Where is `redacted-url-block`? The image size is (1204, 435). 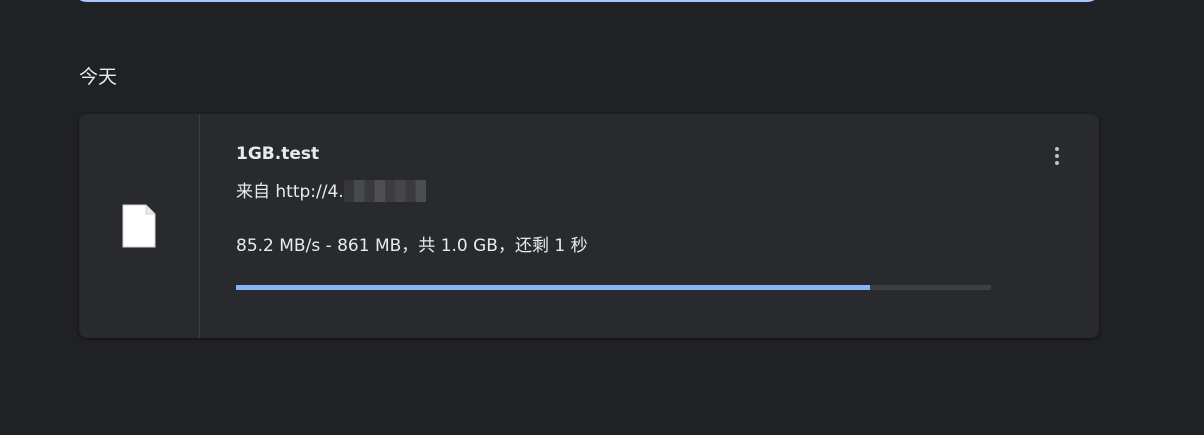 redacted-url-block is located at coordinates (384, 190).